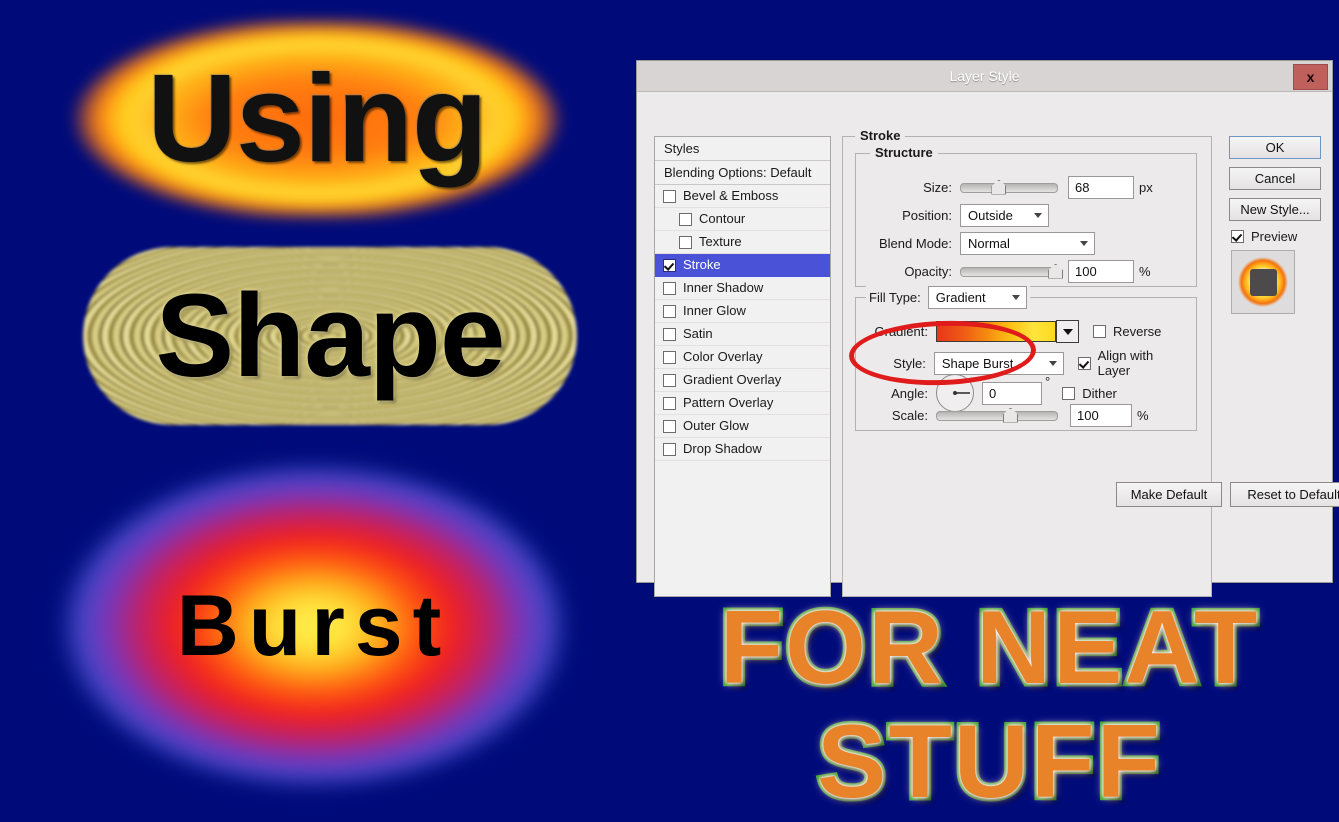 This screenshot has height=822, width=1339. Describe the element at coordinates (1284, 494) in the screenshot. I see `reset-to-default-button: Reset to Default` at that location.